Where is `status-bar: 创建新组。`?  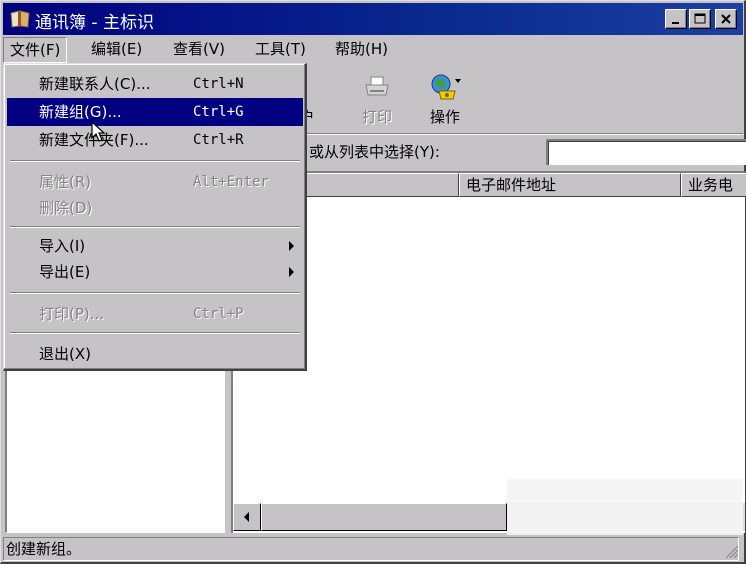 status-bar: 创建新组。 is located at coordinates (373, 548).